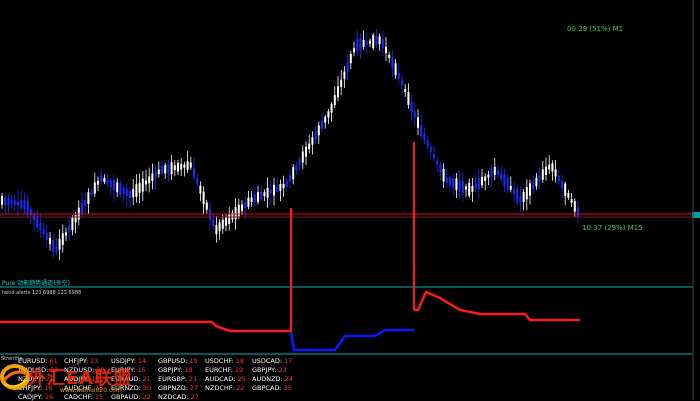  I want to click on strength-pair: USDCHF: 18, so click(224, 361).